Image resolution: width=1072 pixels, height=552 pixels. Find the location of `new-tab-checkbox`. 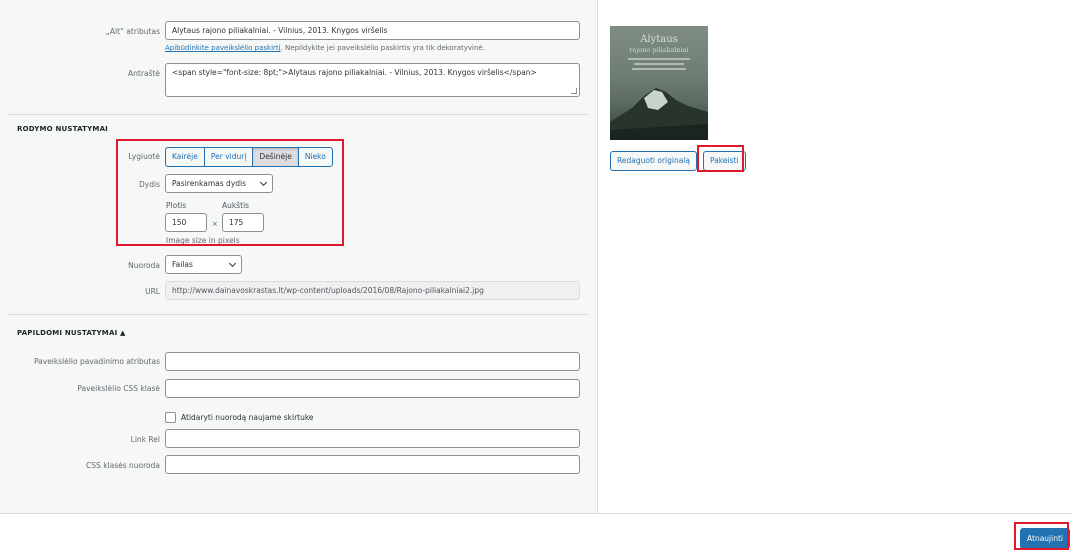

new-tab-checkbox is located at coordinates (170, 417).